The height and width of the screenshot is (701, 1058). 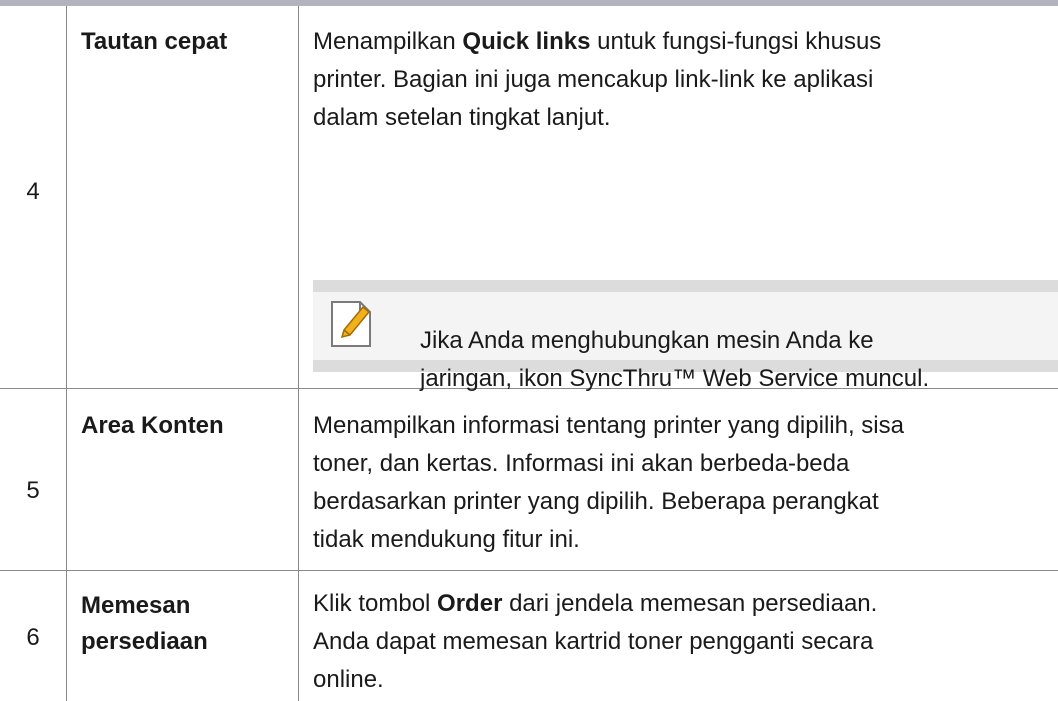 I want to click on term-line: Memesan, so click(x=136, y=605).